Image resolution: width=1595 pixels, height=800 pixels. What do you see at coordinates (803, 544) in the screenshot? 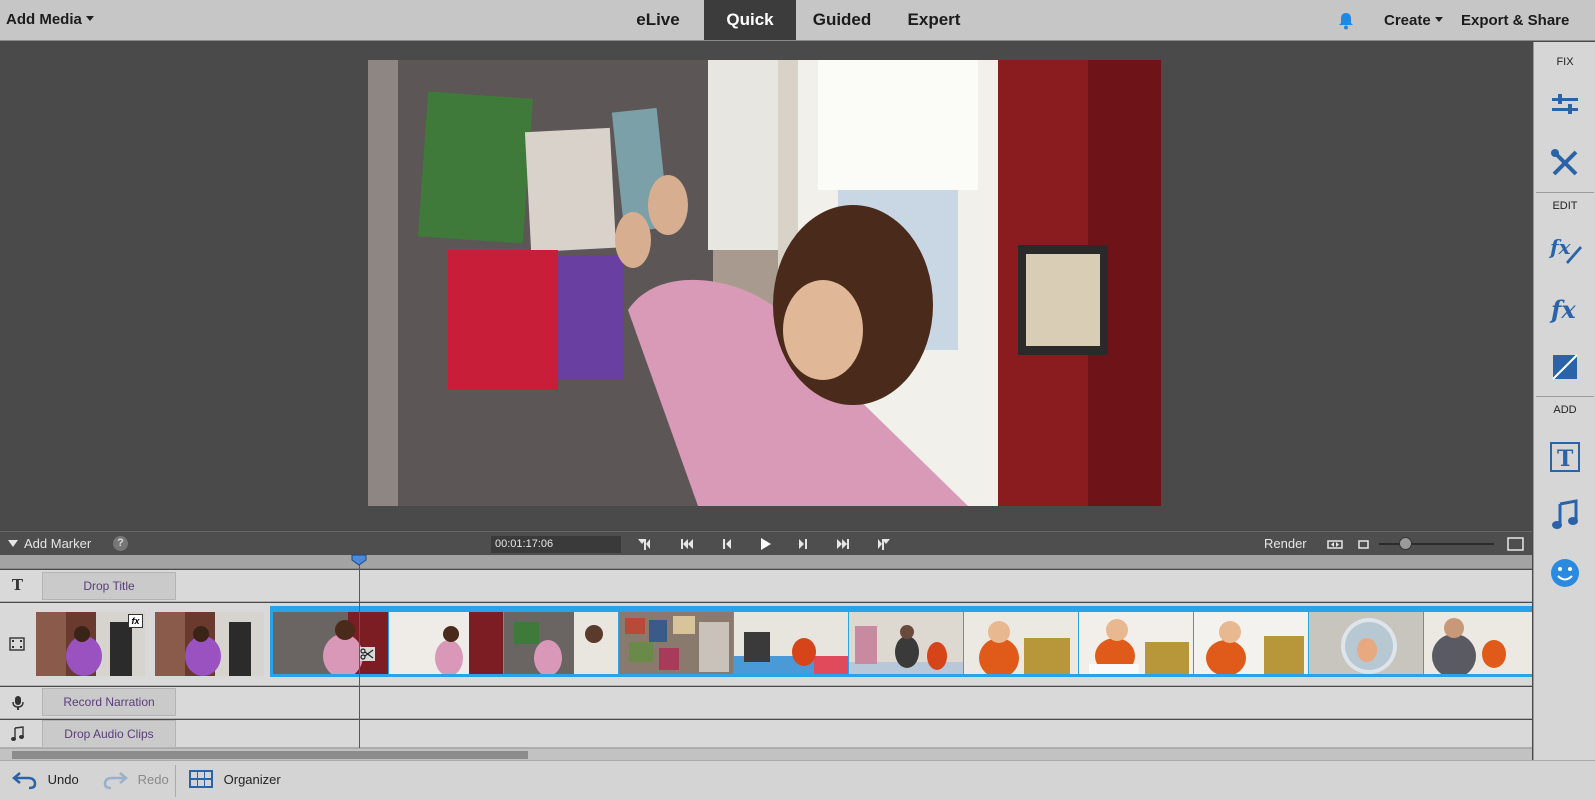
I see `next-frame-icon` at bounding box center [803, 544].